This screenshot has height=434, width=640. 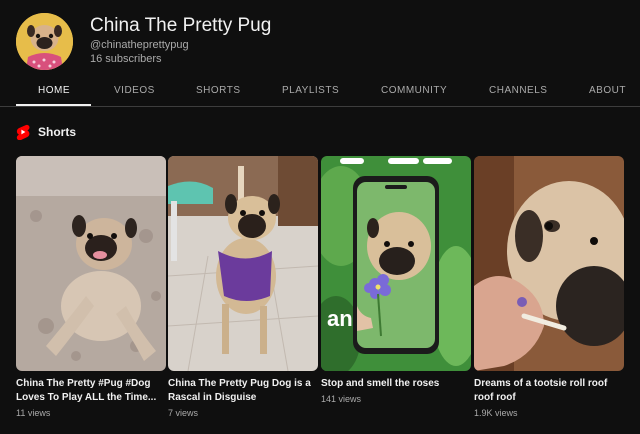 I want to click on tab-about: ABOUT, so click(x=607, y=90).